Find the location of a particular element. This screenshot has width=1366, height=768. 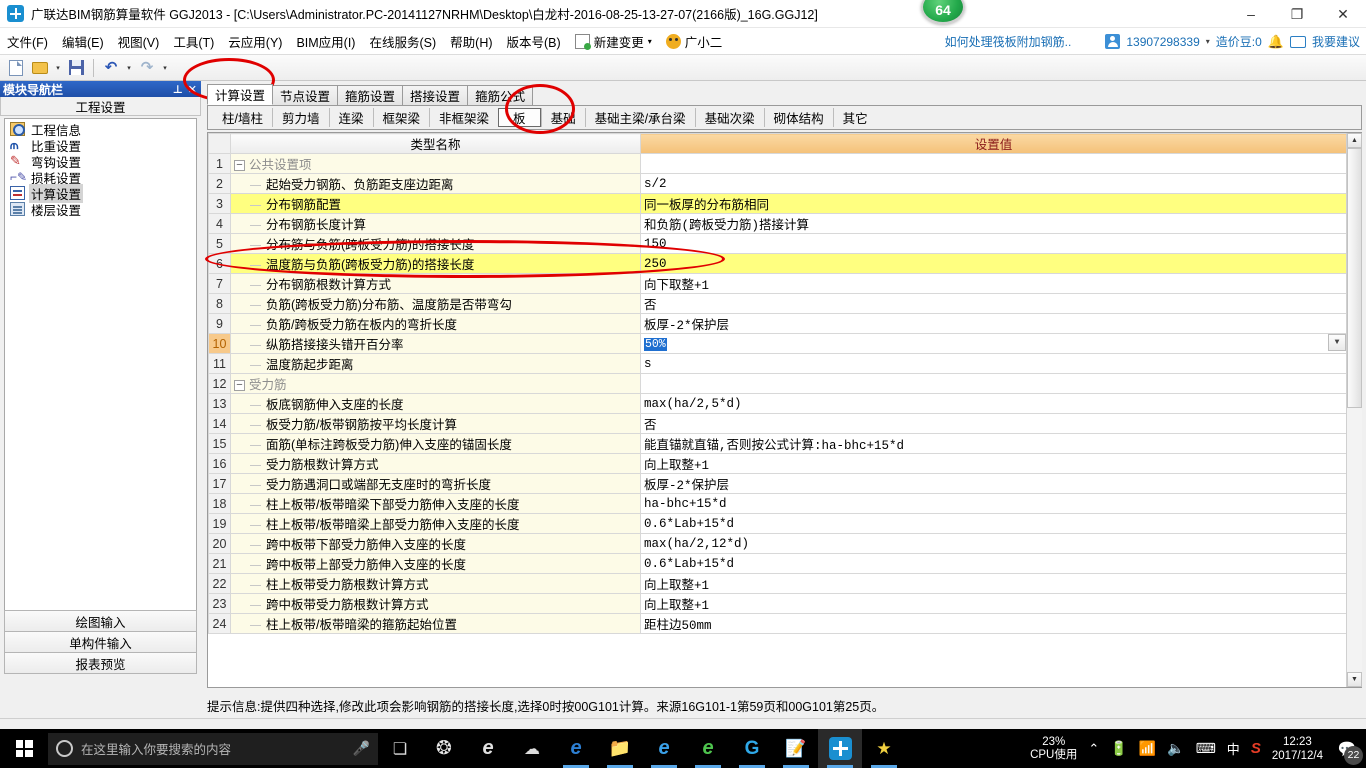

tab-calc-settings: 计算设置 is located at coordinates (240, 94).